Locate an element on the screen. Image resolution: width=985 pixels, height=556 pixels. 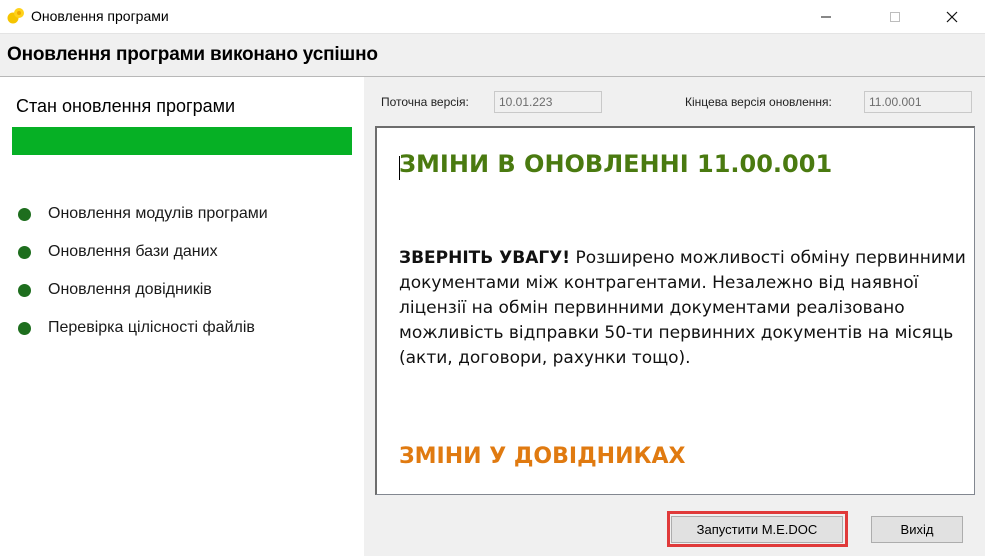
app-logo-icon is located at coordinates (16, 16).